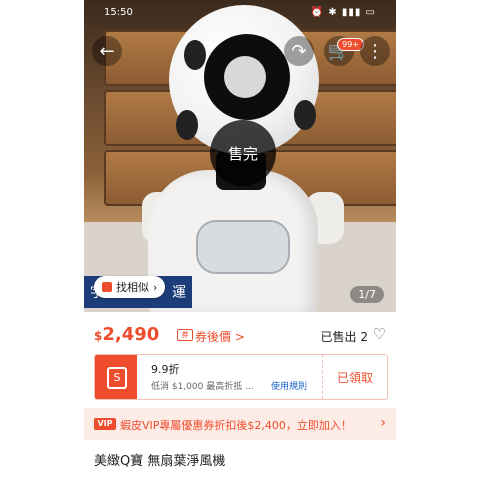 This screenshot has height=480, width=480. Describe the element at coordinates (107, 287) in the screenshot. I see `find-similar-icon` at that location.